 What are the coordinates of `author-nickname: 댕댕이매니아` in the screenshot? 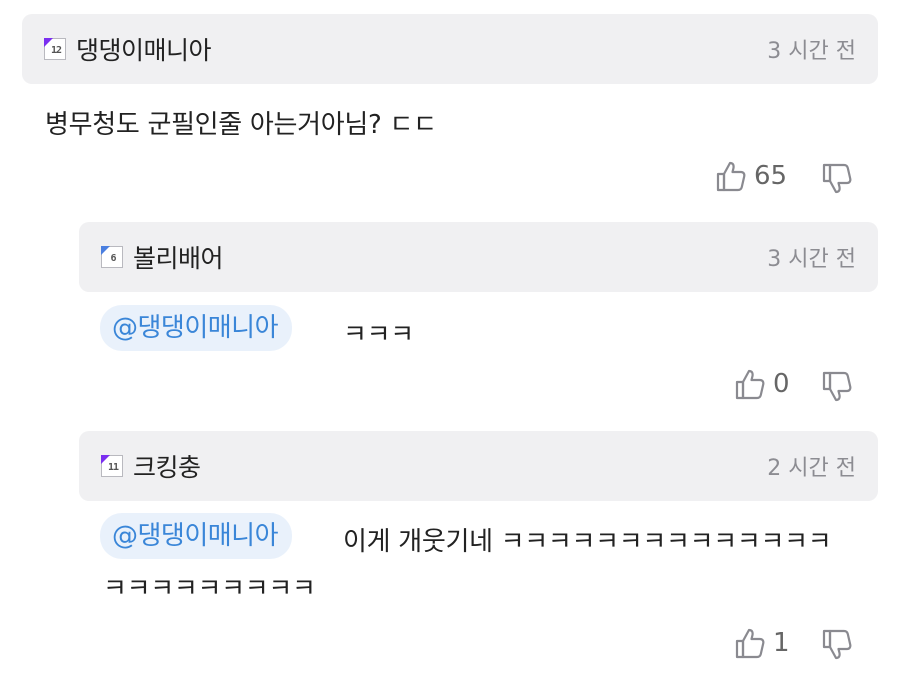 It's located at (144, 49).